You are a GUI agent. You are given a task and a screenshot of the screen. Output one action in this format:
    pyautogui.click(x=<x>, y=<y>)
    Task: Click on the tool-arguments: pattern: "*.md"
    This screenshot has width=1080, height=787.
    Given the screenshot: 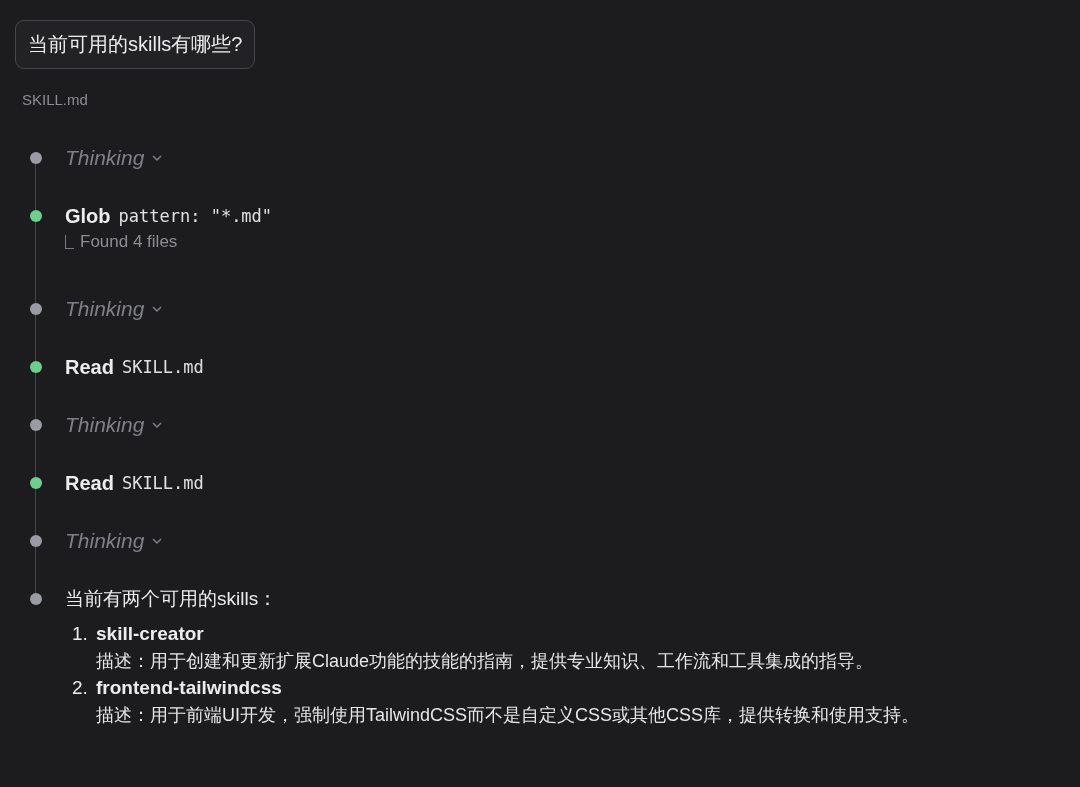 What is the action you would take?
    pyautogui.click(x=195, y=216)
    